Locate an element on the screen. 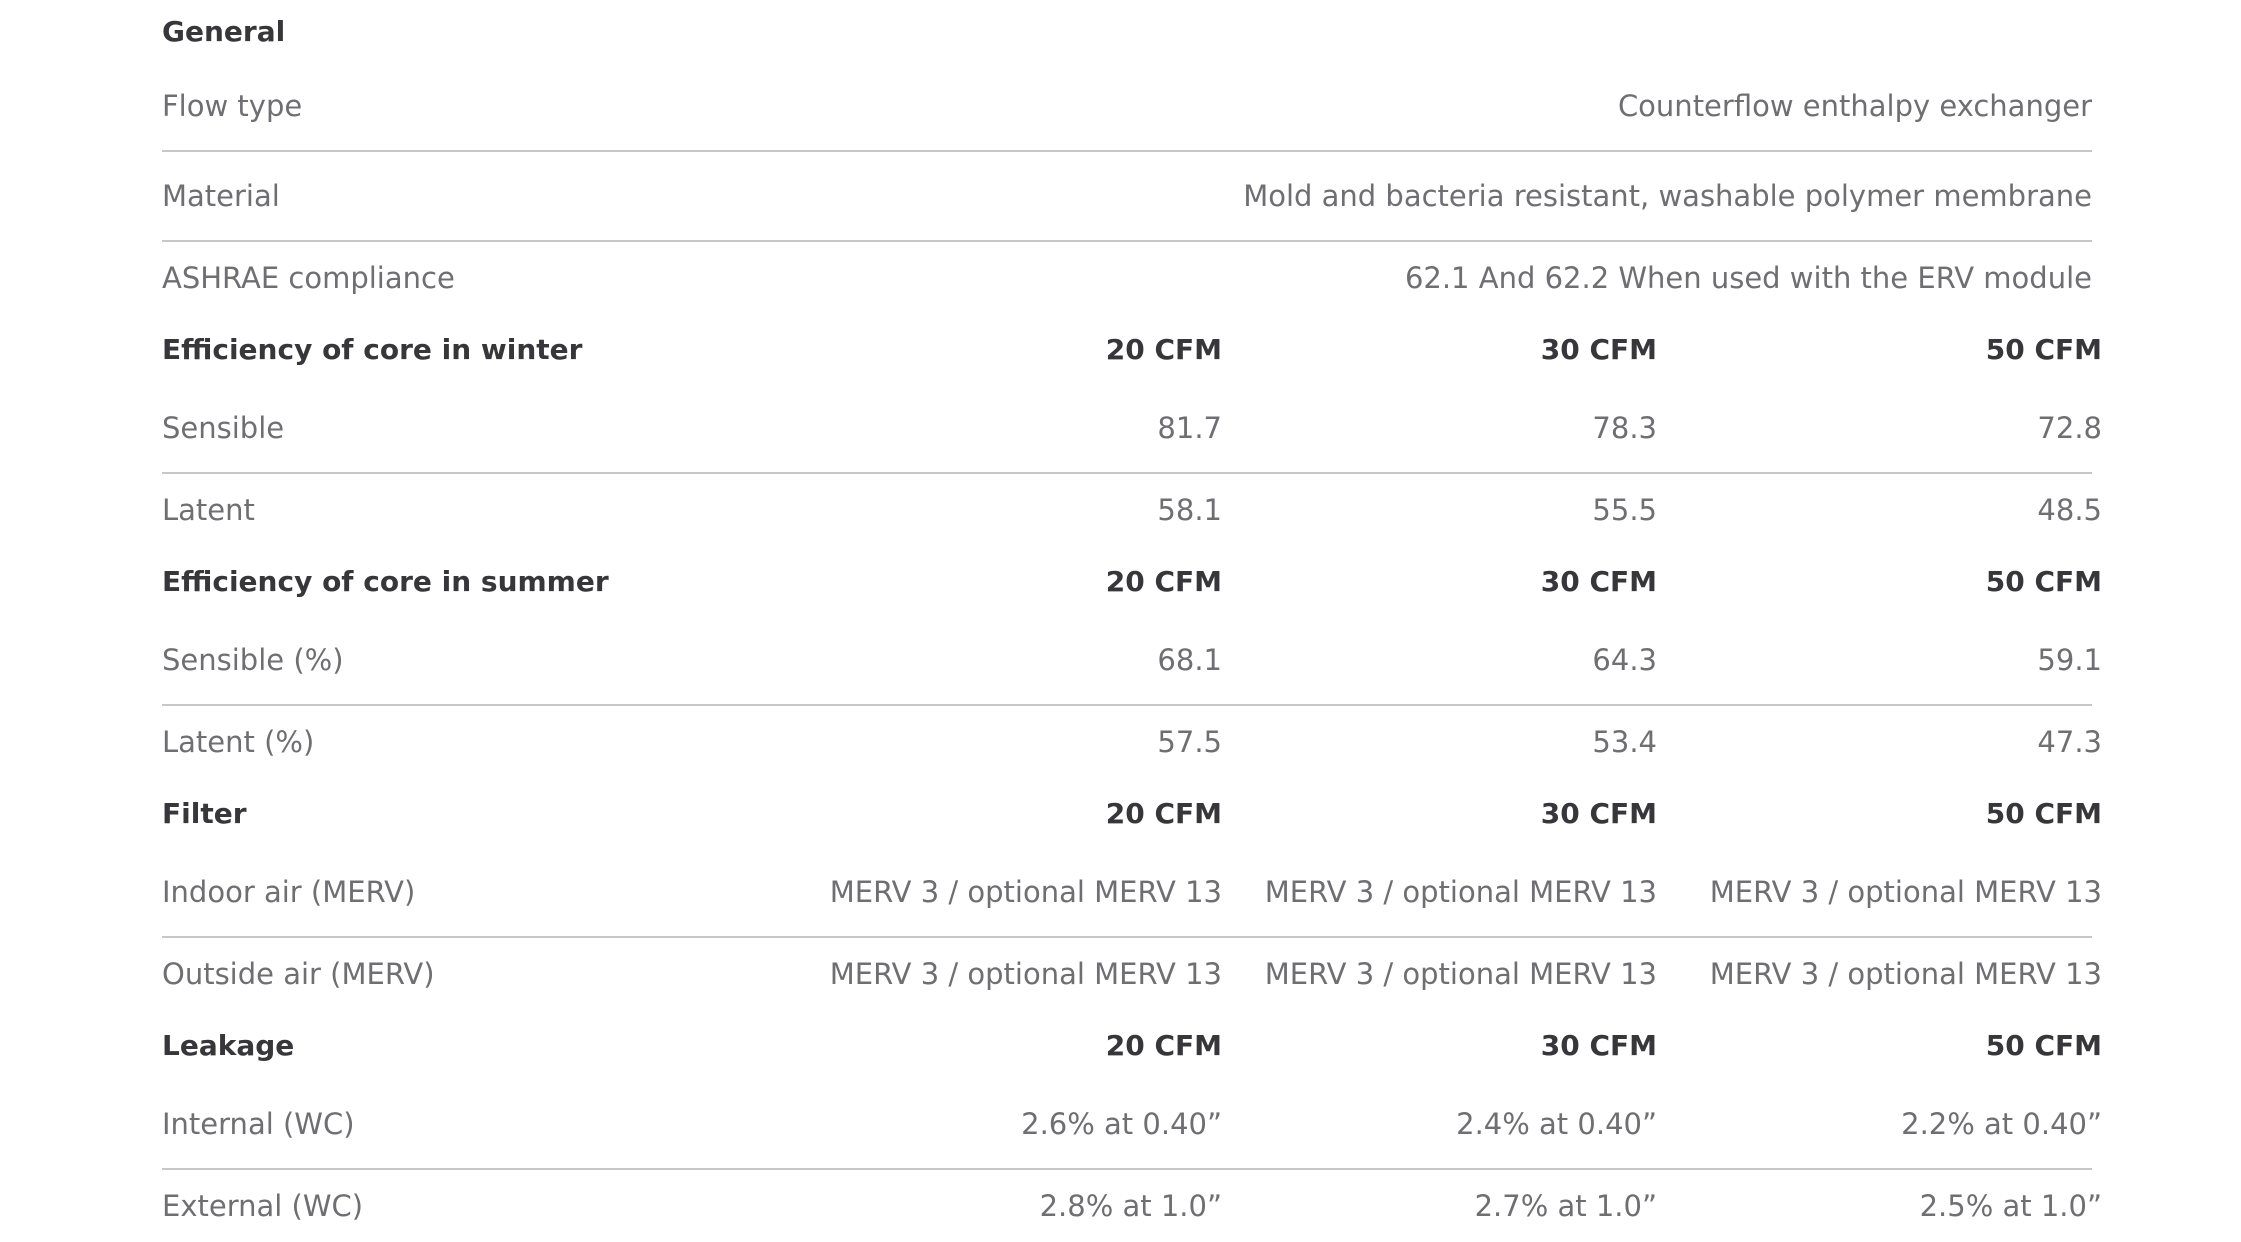 The width and height of the screenshot is (2241, 1242). spec-row-flow-type: Flow type Counterflow enthalpy exchanger is located at coordinates (1127, 107).